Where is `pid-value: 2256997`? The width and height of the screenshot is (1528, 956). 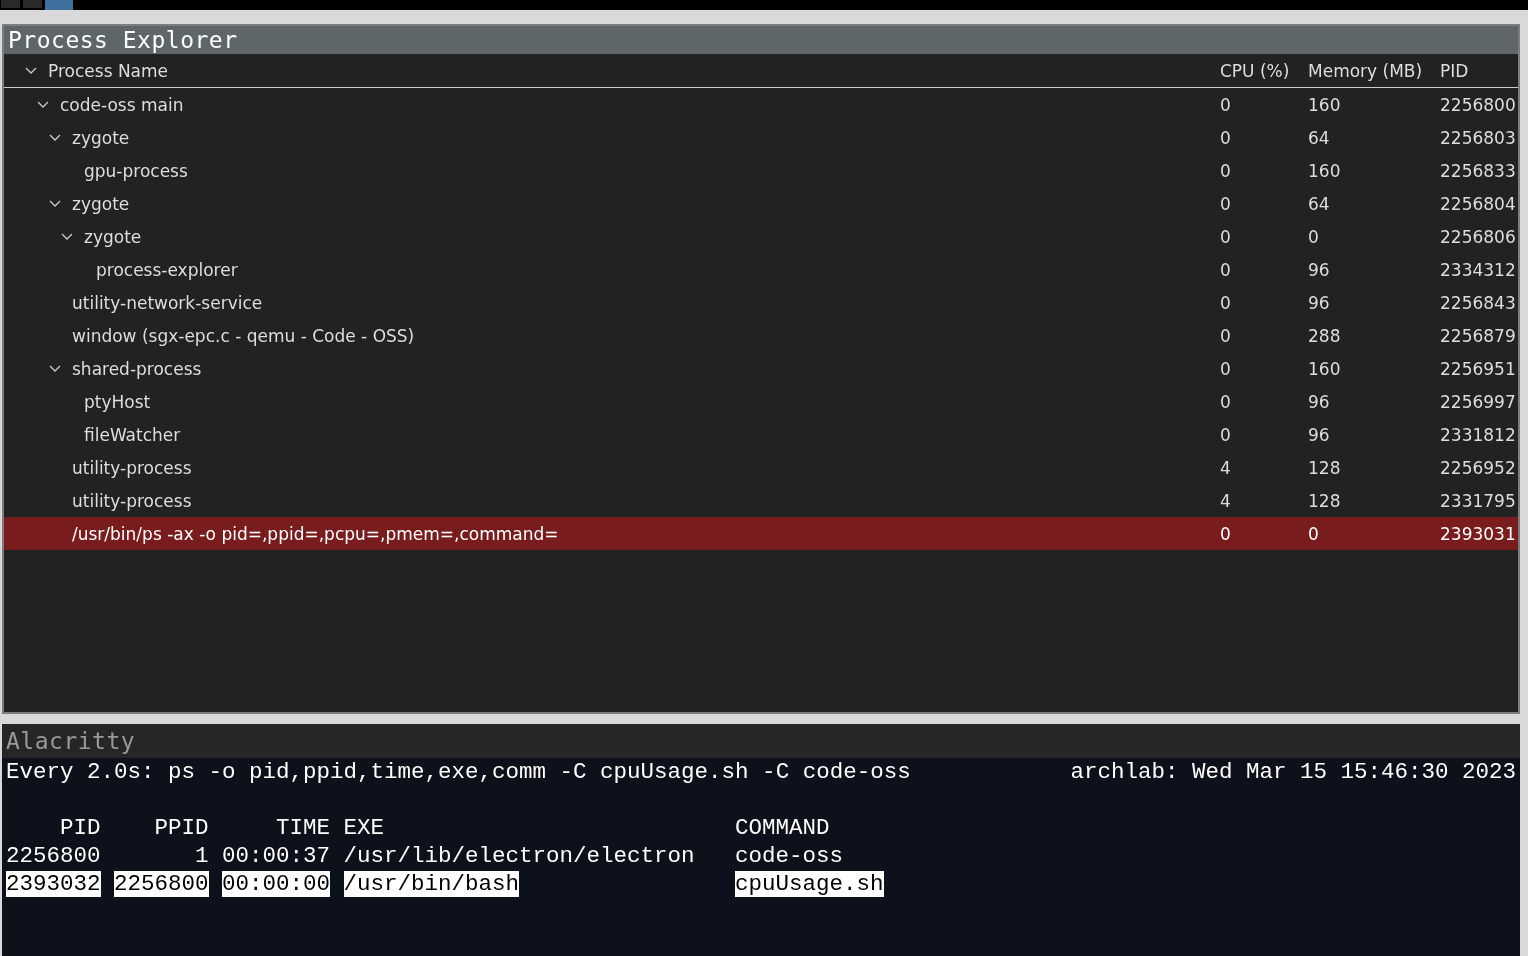 pid-value: 2256997 is located at coordinates (1478, 401).